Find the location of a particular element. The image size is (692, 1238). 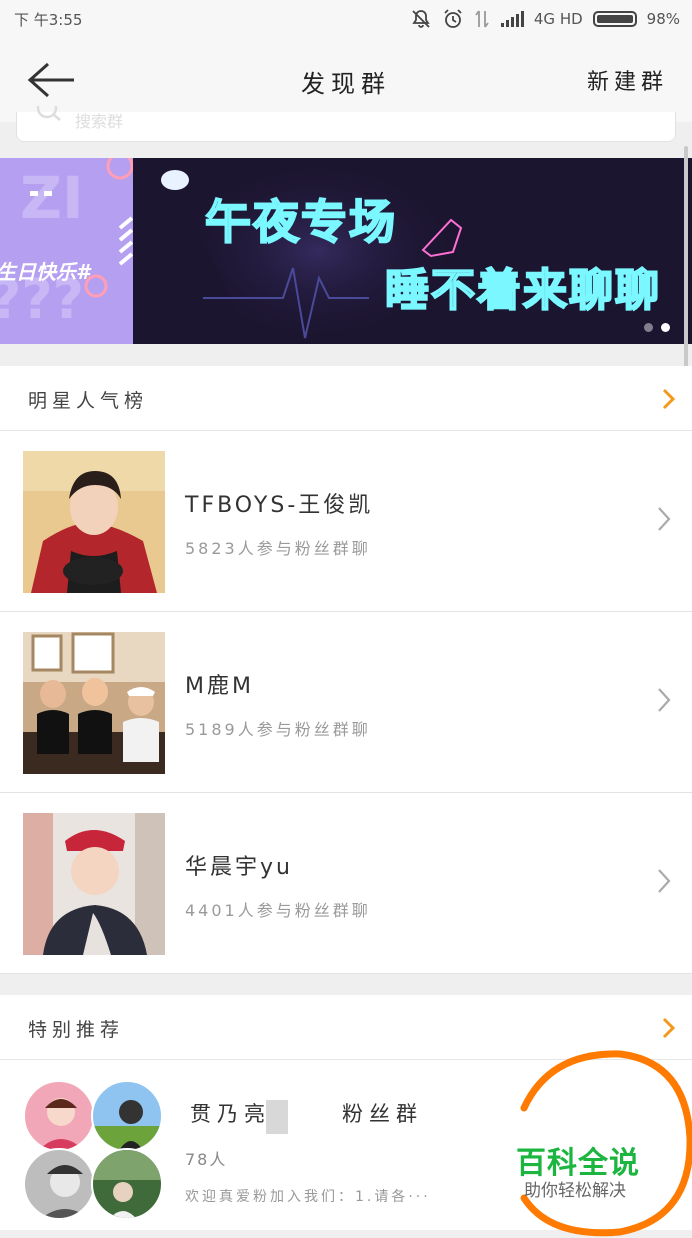

banner-dot-active is located at coordinates (665, 327).